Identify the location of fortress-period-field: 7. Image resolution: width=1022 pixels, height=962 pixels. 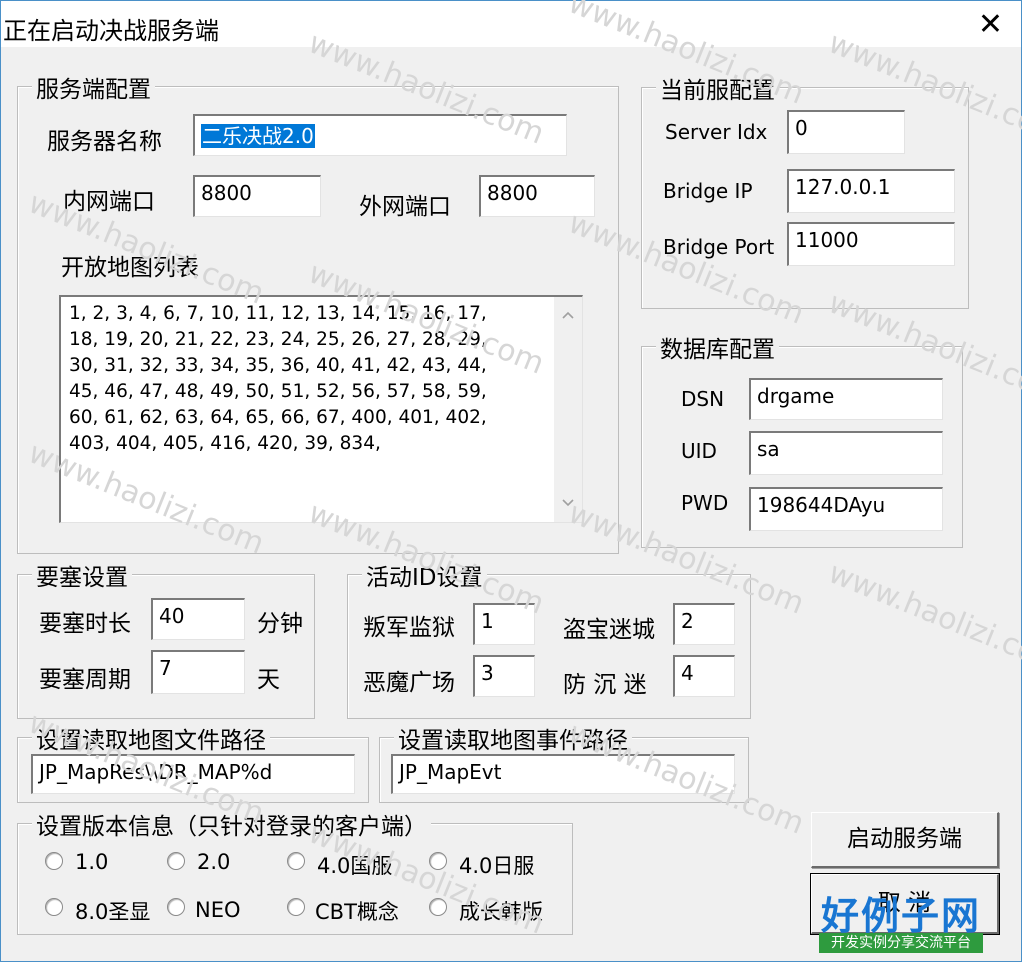
(198, 672).